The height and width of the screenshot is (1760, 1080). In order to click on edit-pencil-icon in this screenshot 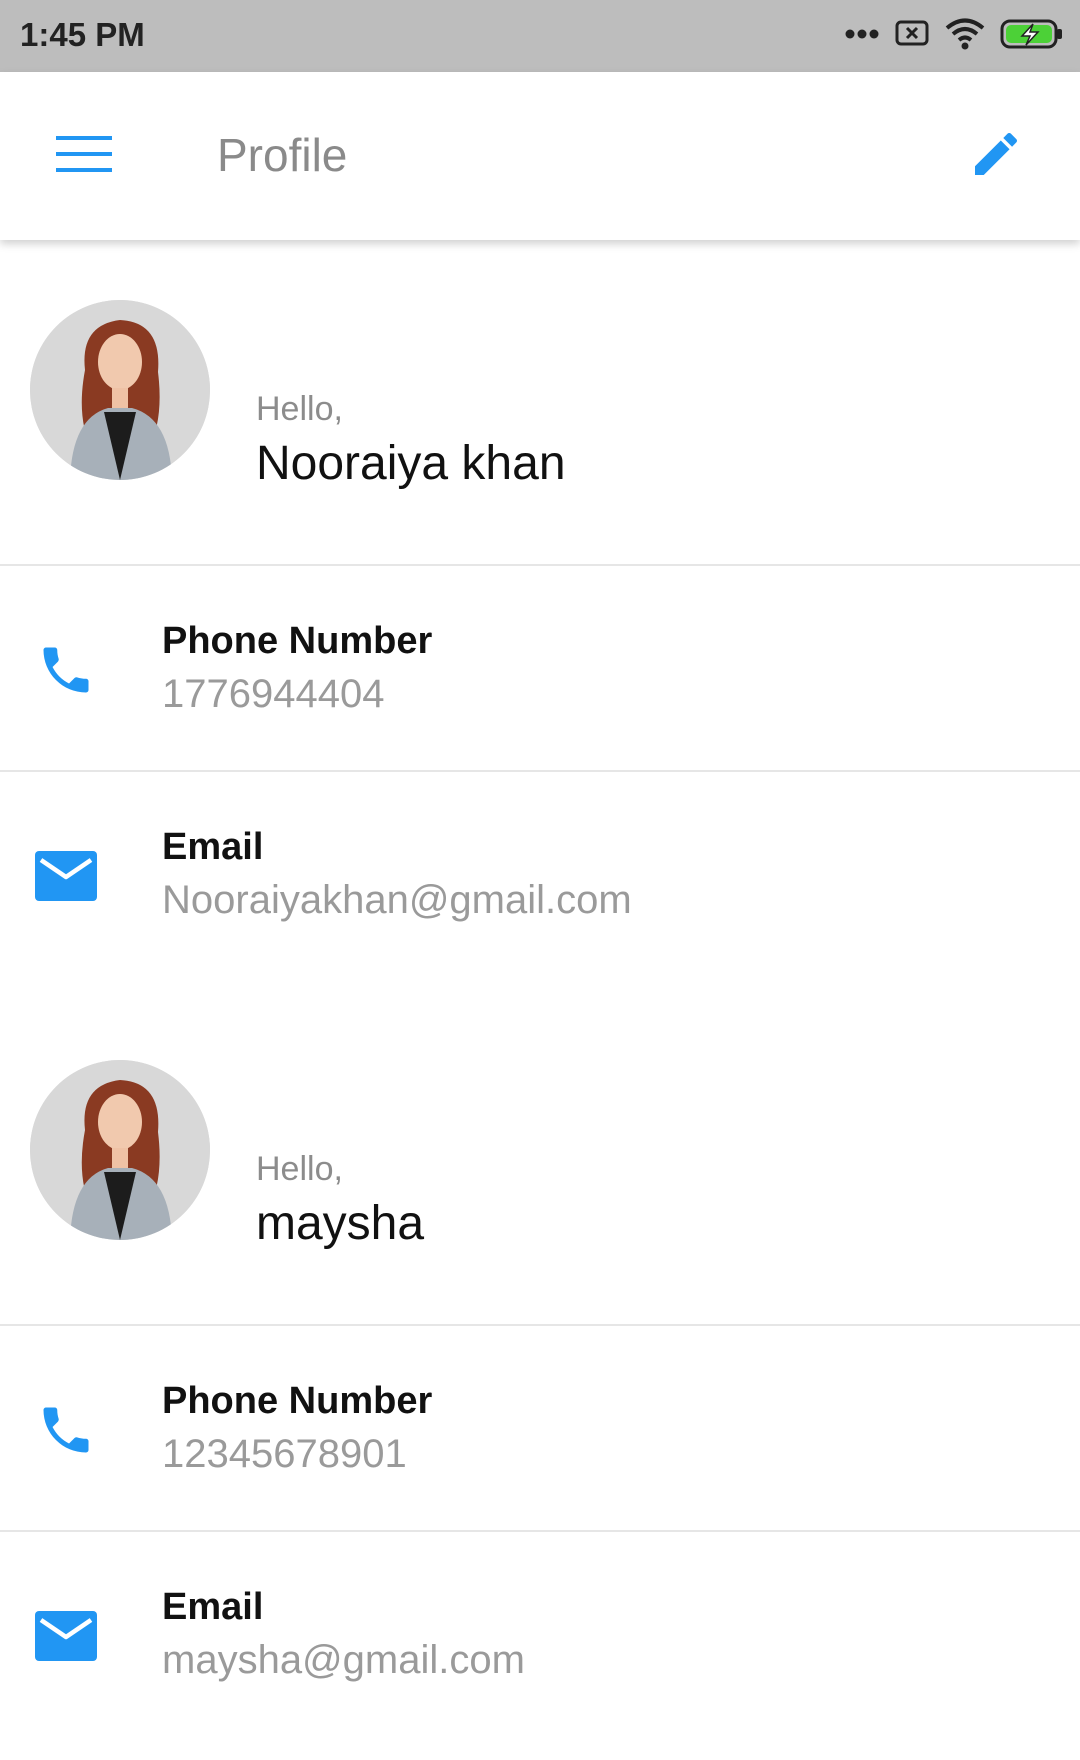, I will do `click(996, 156)`.